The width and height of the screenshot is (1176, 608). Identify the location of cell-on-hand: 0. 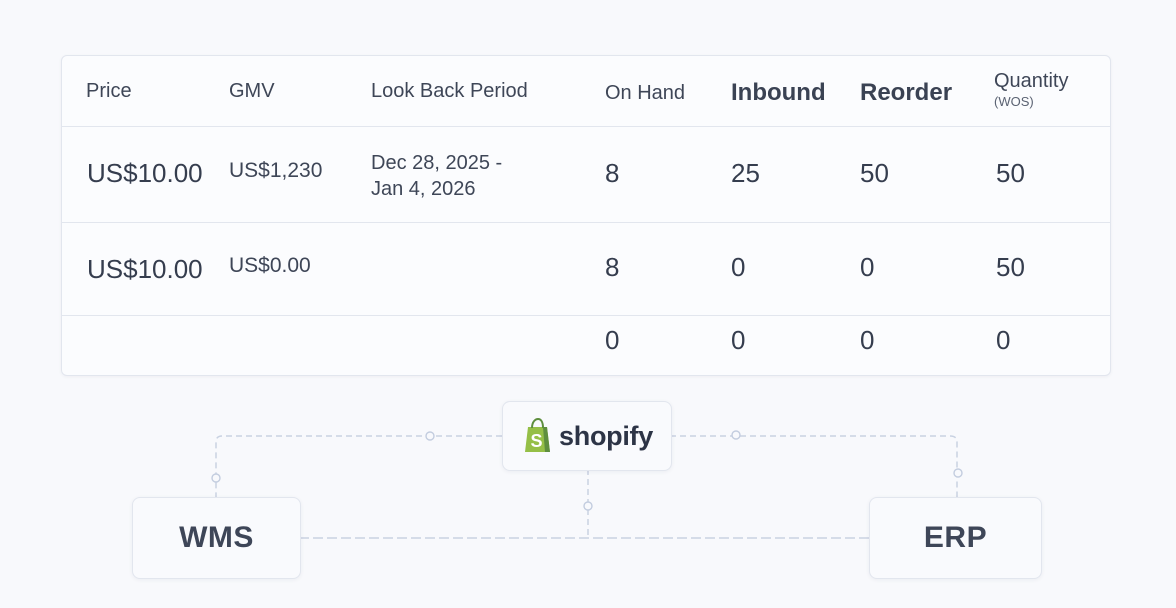
(612, 340).